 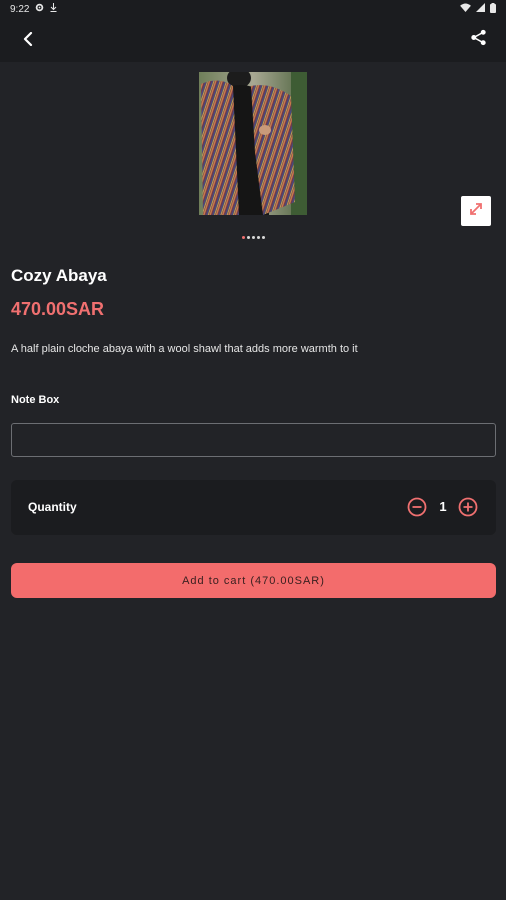 What do you see at coordinates (53, 9) in the screenshot?
I see `download-icon` at bounding box center [53, 9].